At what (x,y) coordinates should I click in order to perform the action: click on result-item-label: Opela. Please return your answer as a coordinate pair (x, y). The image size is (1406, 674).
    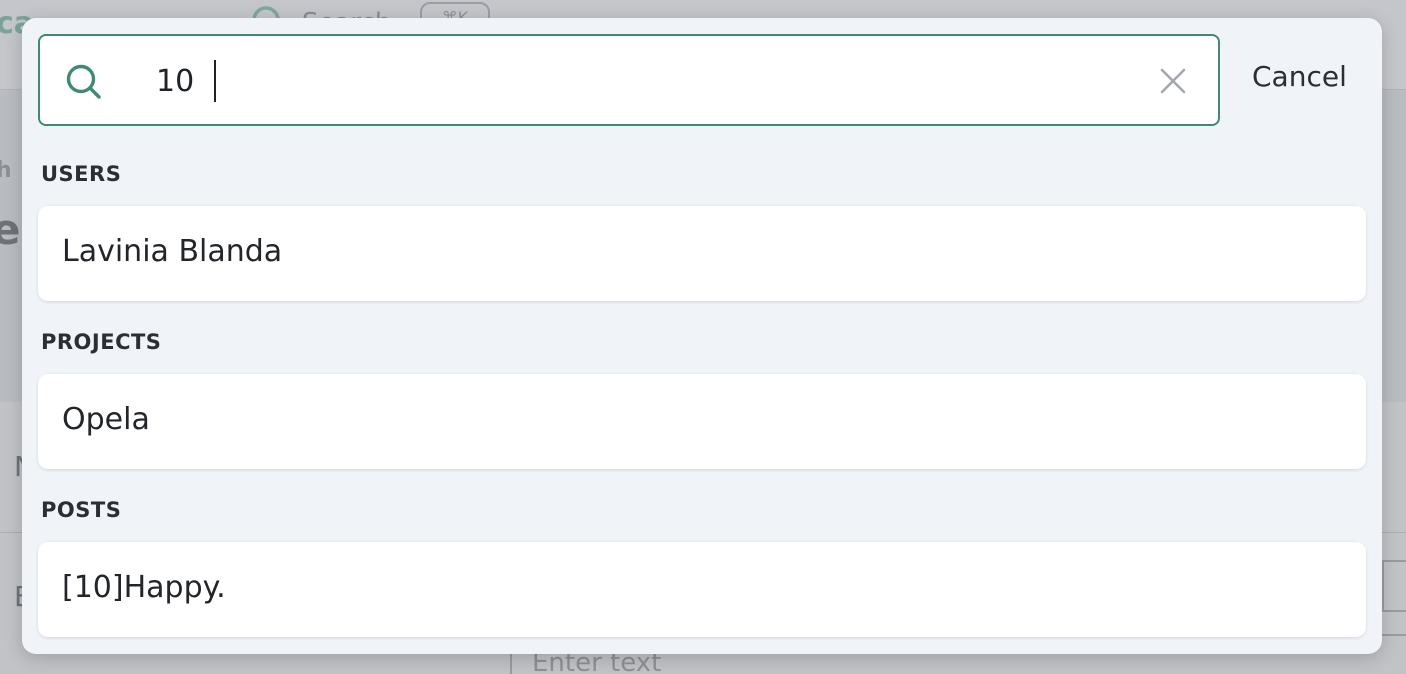
    Looking at the image, I should click on (106, 419).